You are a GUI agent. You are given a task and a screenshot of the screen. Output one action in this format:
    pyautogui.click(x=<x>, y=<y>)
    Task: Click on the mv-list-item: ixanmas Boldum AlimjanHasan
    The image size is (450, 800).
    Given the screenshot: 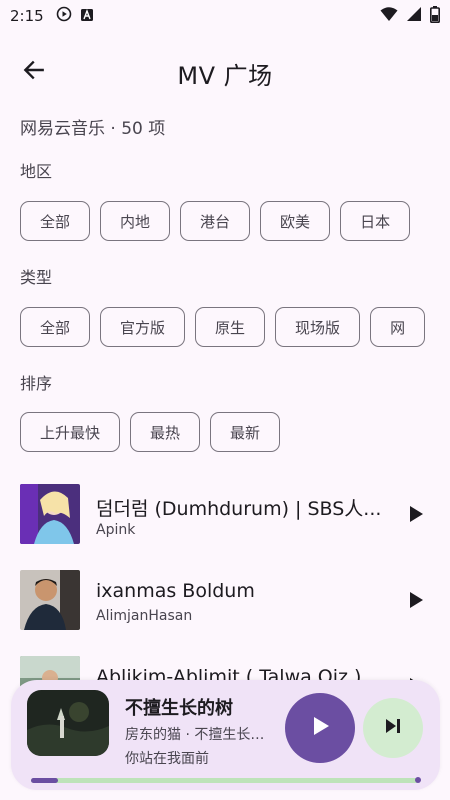 What is the action you would take?
    pyautogui.click(x=225, y=598)
    